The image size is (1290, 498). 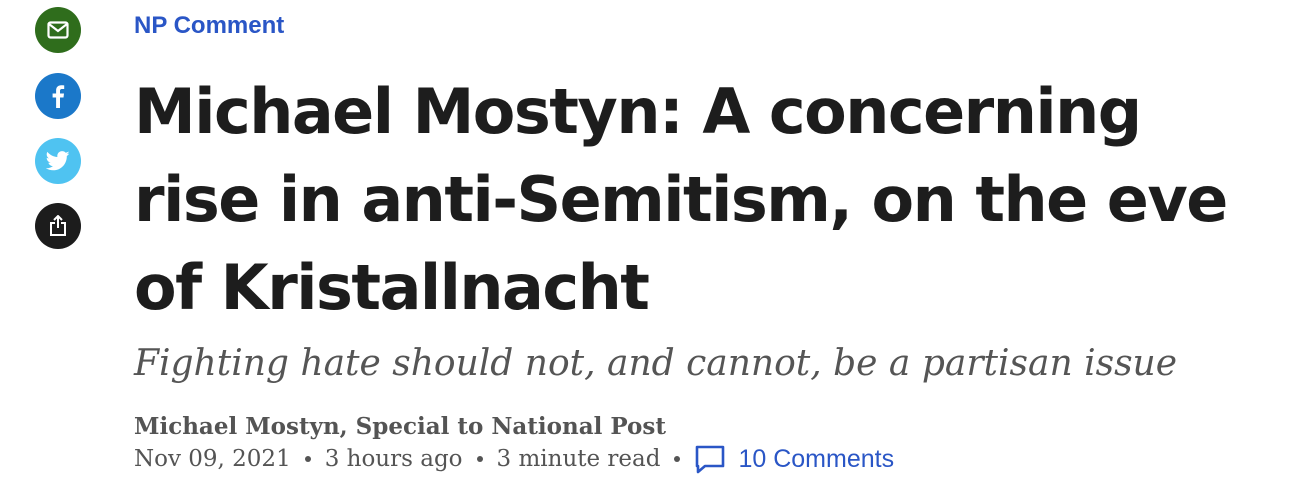 I want to click on read-time: 3 minute read, so click(x=578, y=459).